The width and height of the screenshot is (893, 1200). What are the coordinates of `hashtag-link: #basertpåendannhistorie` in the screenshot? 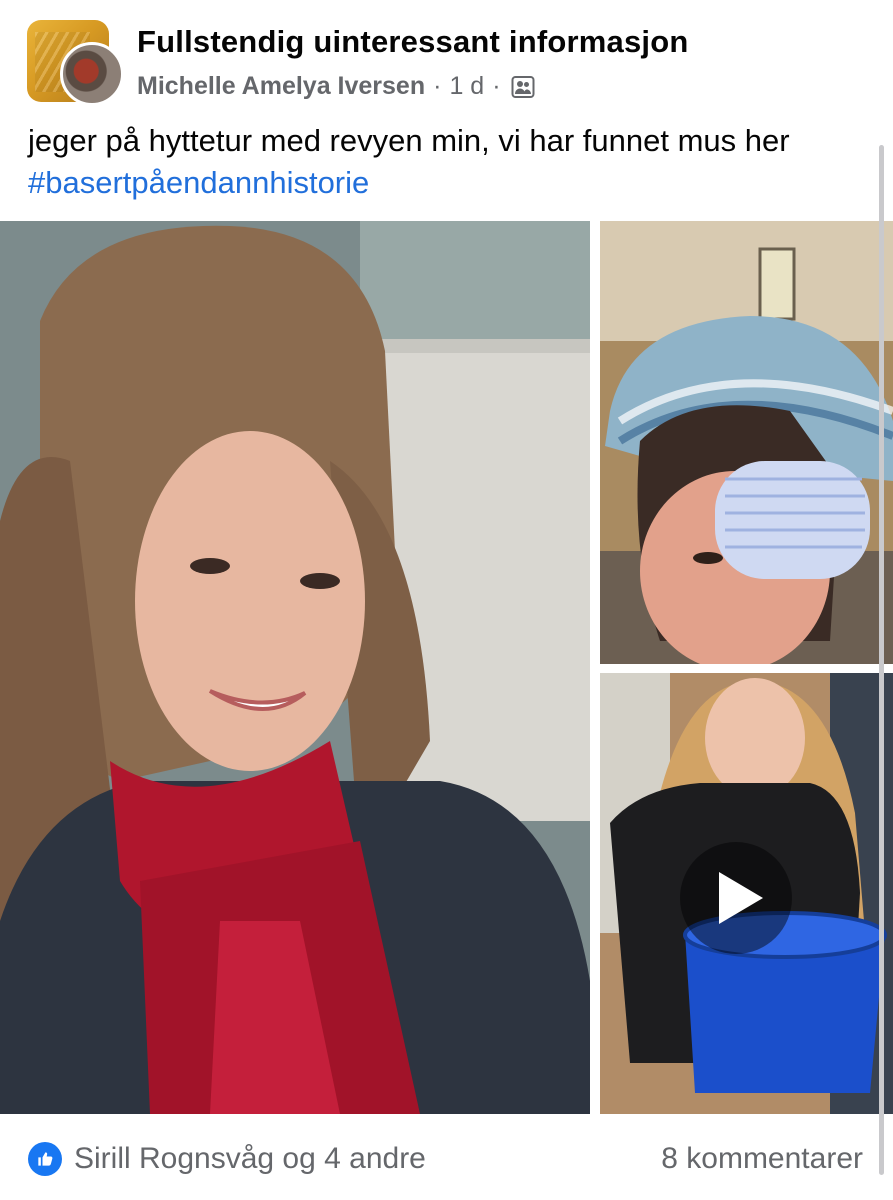 It's located at (198, 182).